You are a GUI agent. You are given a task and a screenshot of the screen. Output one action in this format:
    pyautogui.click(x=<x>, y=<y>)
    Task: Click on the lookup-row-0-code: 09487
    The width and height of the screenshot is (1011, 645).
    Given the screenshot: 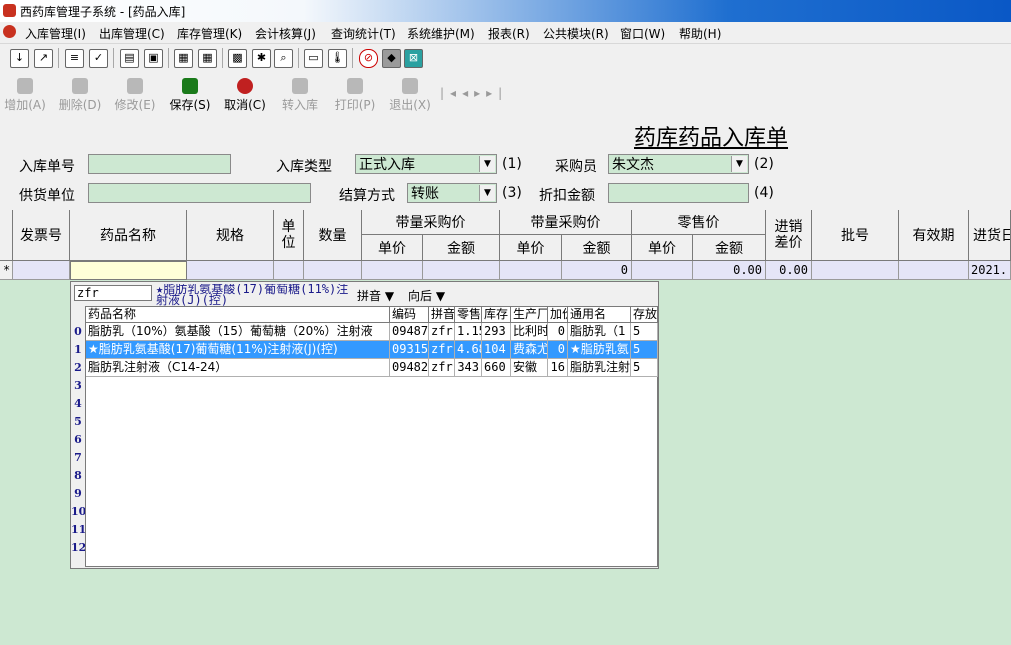 What is the action you would take?
    pyautogui.click(x=409, y=332)
    